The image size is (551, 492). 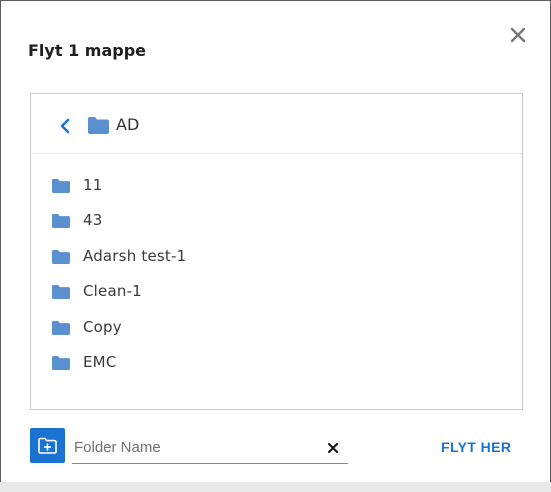 I want to click on folder-name: EMC, so click(x=100, y=361).